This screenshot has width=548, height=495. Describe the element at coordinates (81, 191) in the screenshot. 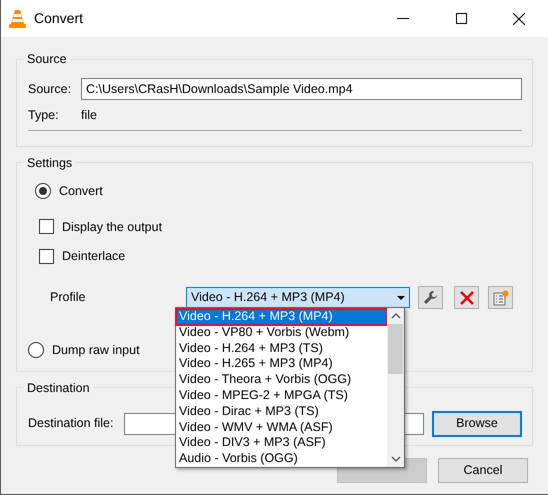

I see `radio-label: Convert` at that location.